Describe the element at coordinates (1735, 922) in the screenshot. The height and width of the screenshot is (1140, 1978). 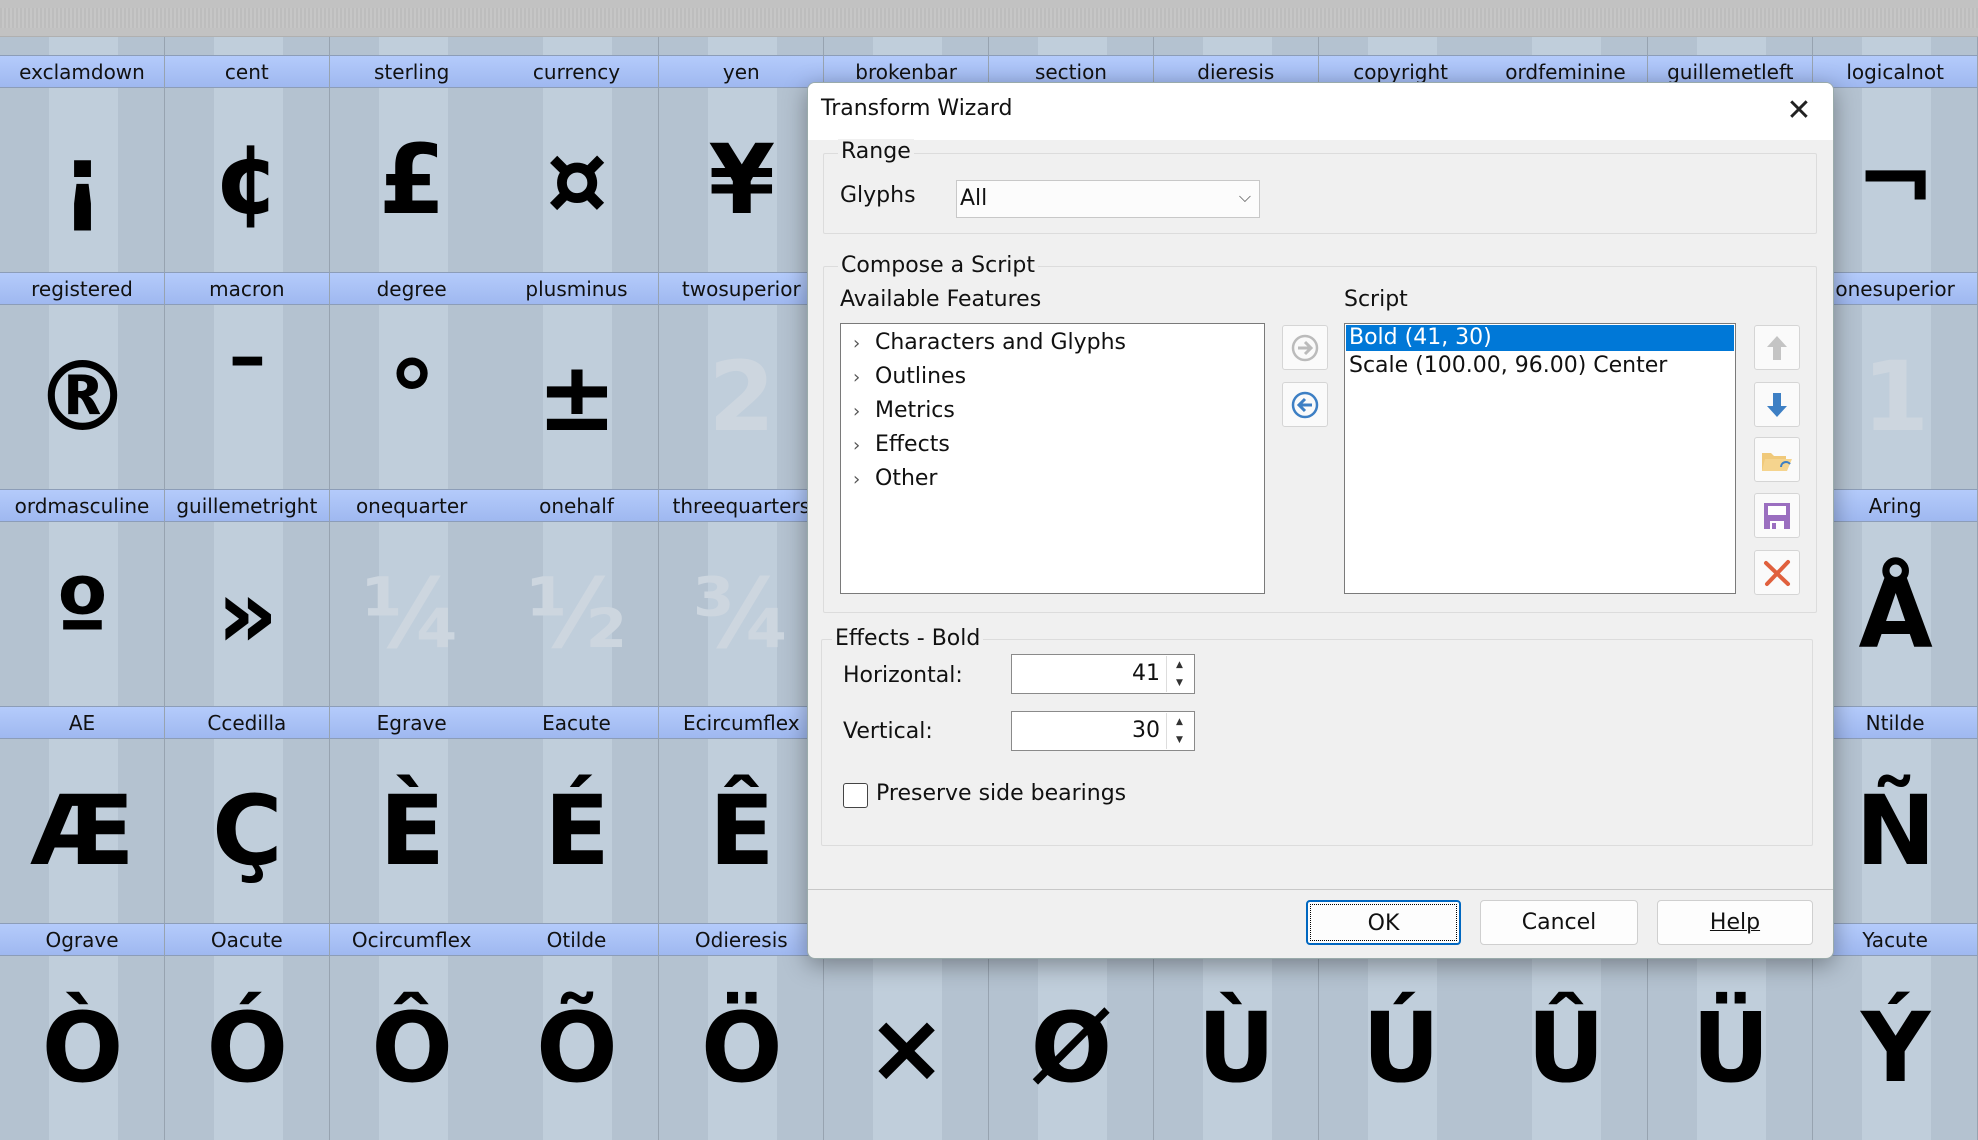
I see `help-button: Help` at that location.